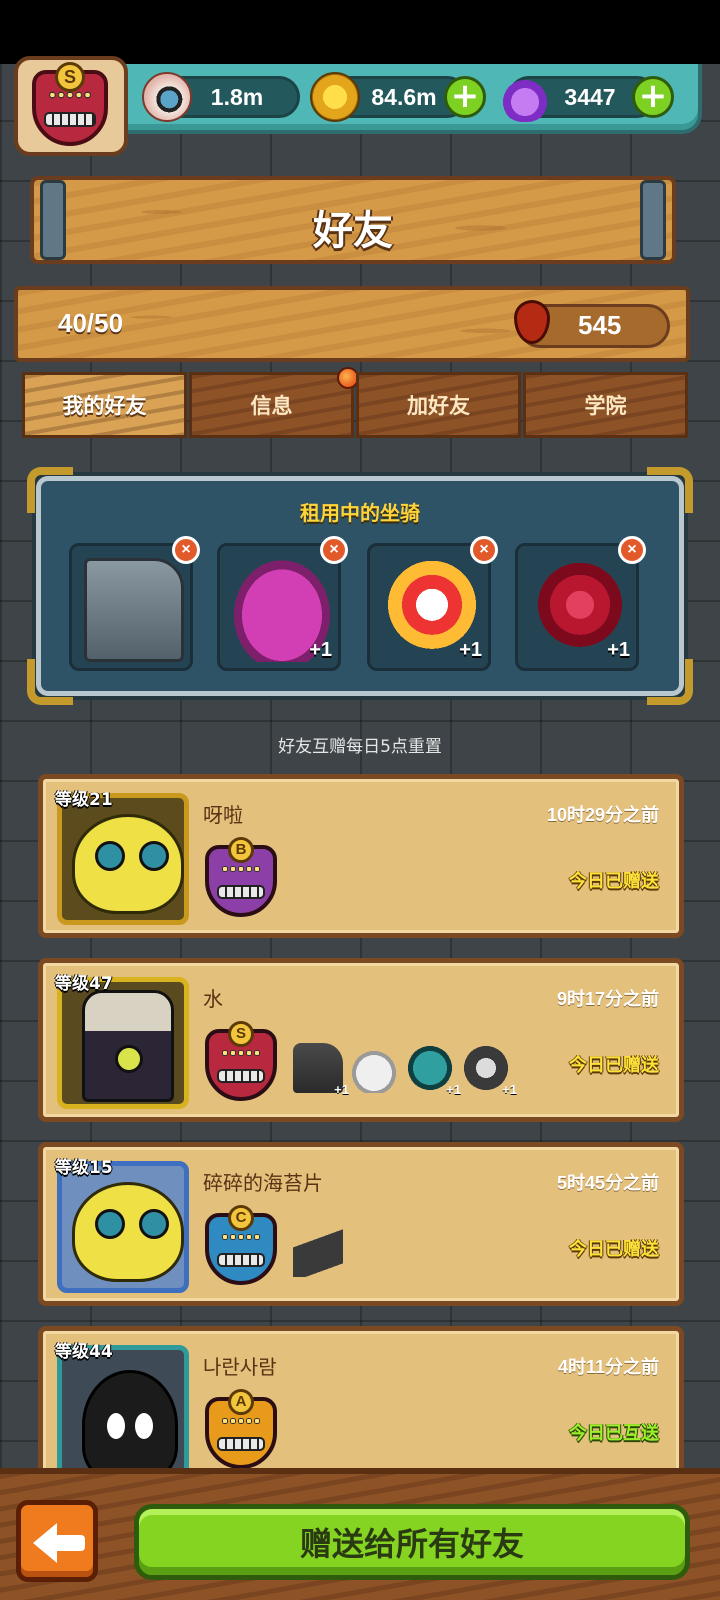 This screenshot has width=720, height=1600. Describe the element at coordinates (404, 96) in the screenshot. I see `coins-value: 84.6m` at that location.